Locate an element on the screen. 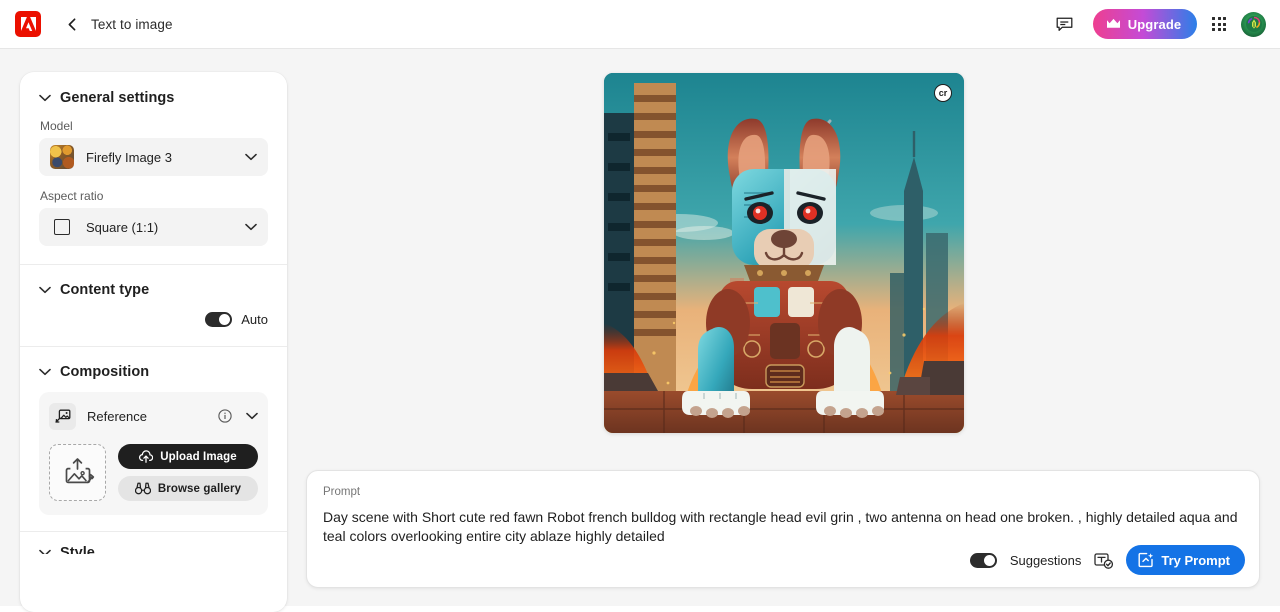 This screenshot has width=1280, height=612. crown-icon is located at coordinates (1113, 23).